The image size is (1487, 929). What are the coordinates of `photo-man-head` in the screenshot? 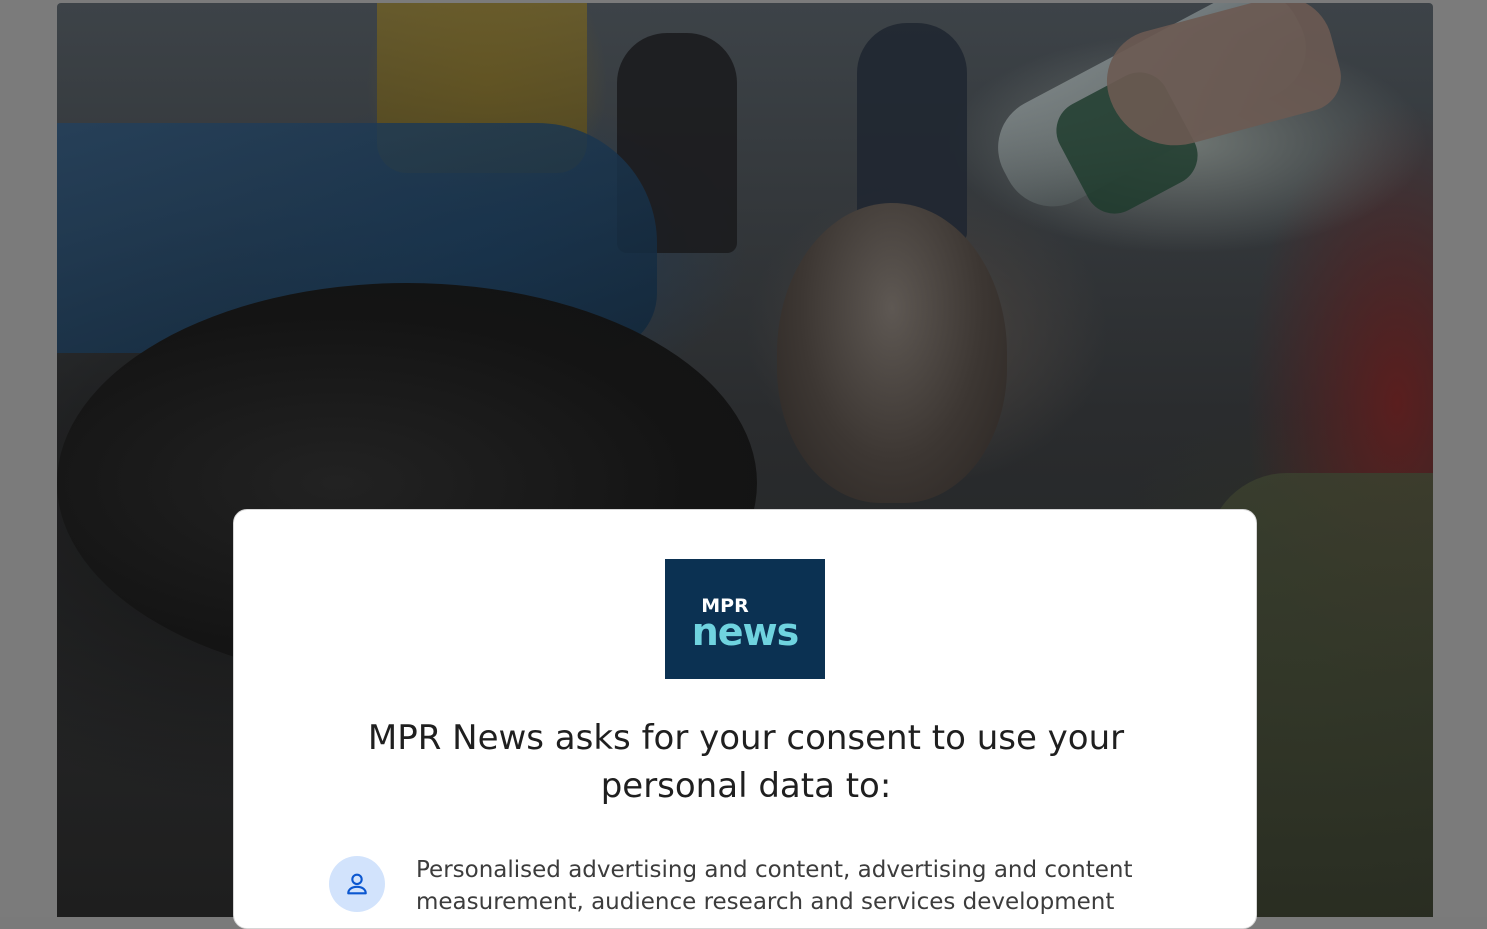 It's located at (892, 353).